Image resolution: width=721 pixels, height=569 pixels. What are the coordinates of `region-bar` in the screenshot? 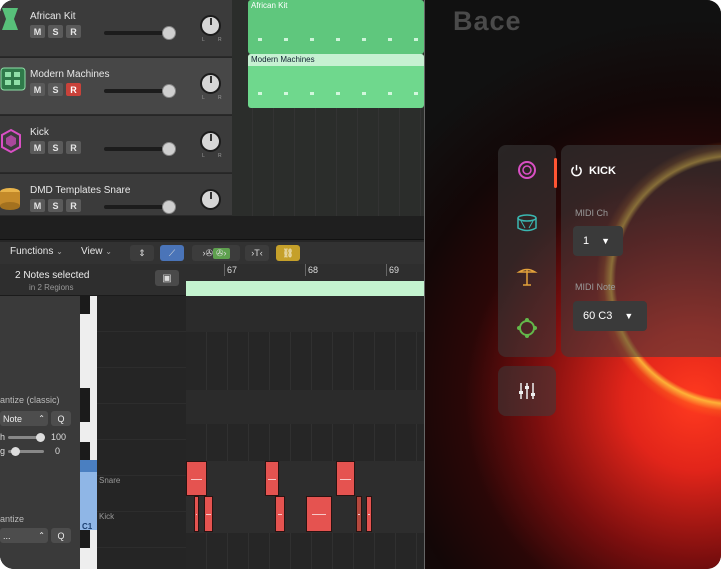 It's located at (305, 288).